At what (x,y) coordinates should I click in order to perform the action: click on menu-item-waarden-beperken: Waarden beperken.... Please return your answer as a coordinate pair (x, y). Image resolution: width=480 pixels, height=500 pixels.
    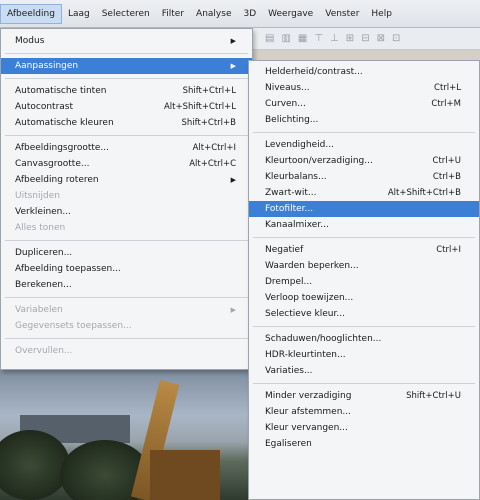
    Looking at the image, I should click on (364, 266).